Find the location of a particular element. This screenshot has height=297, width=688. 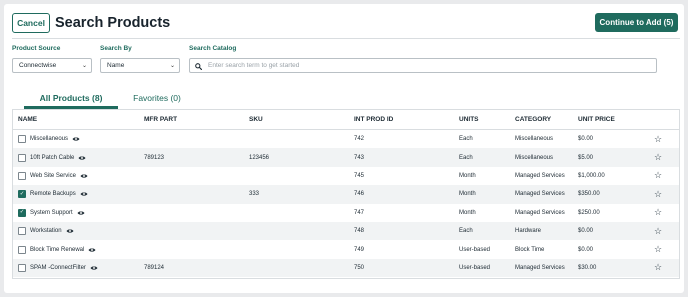

unit-price-cell: $5.00 is located at coordinates (586, 157).